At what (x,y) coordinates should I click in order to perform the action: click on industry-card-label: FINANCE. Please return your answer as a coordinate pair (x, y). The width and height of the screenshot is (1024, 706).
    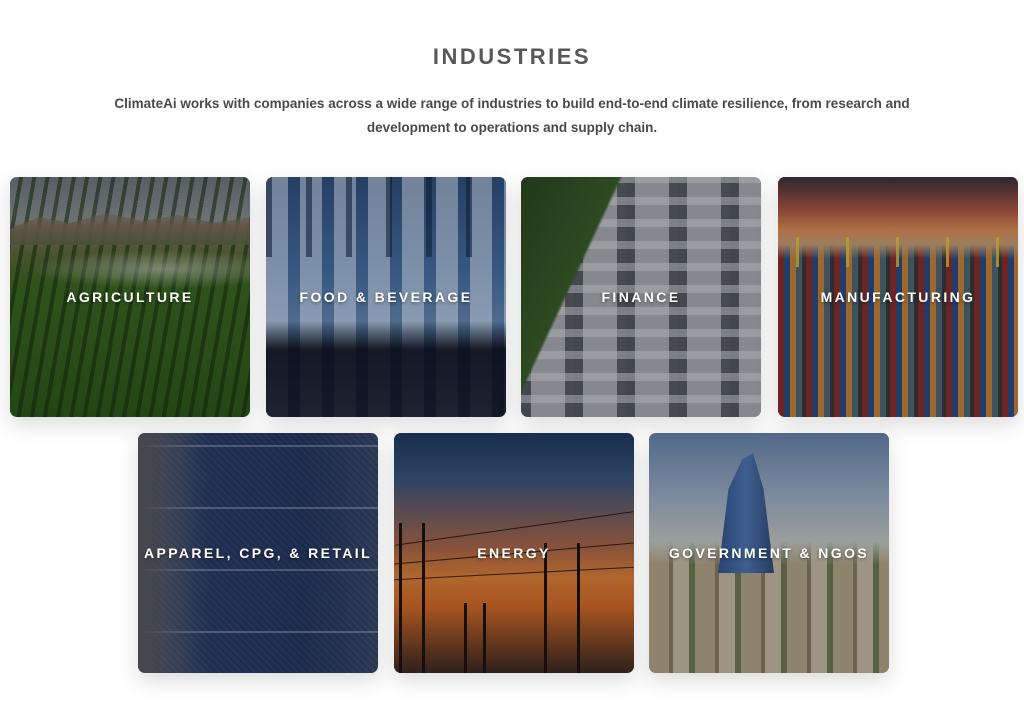
    Looking at the image, I should click on (641, 297).